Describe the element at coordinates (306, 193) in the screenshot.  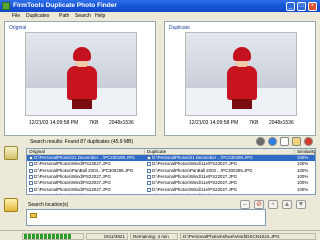
I see `similarity-cell: 100%` at that location.